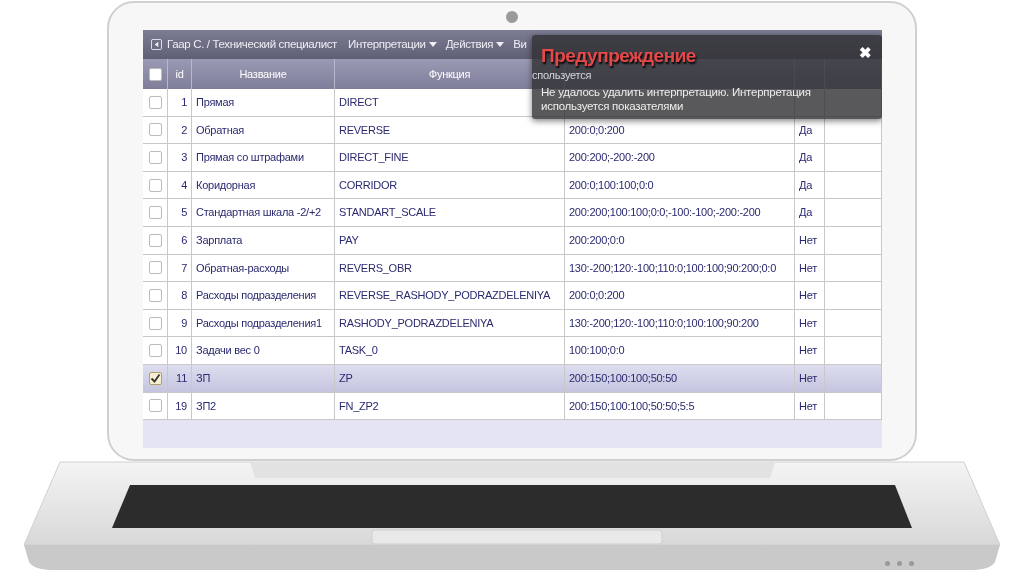 The width and height of the screenshot is (1024, 582). I want to click on user-role-label: Гаар С. / Технический специалист, so click(252, 44).